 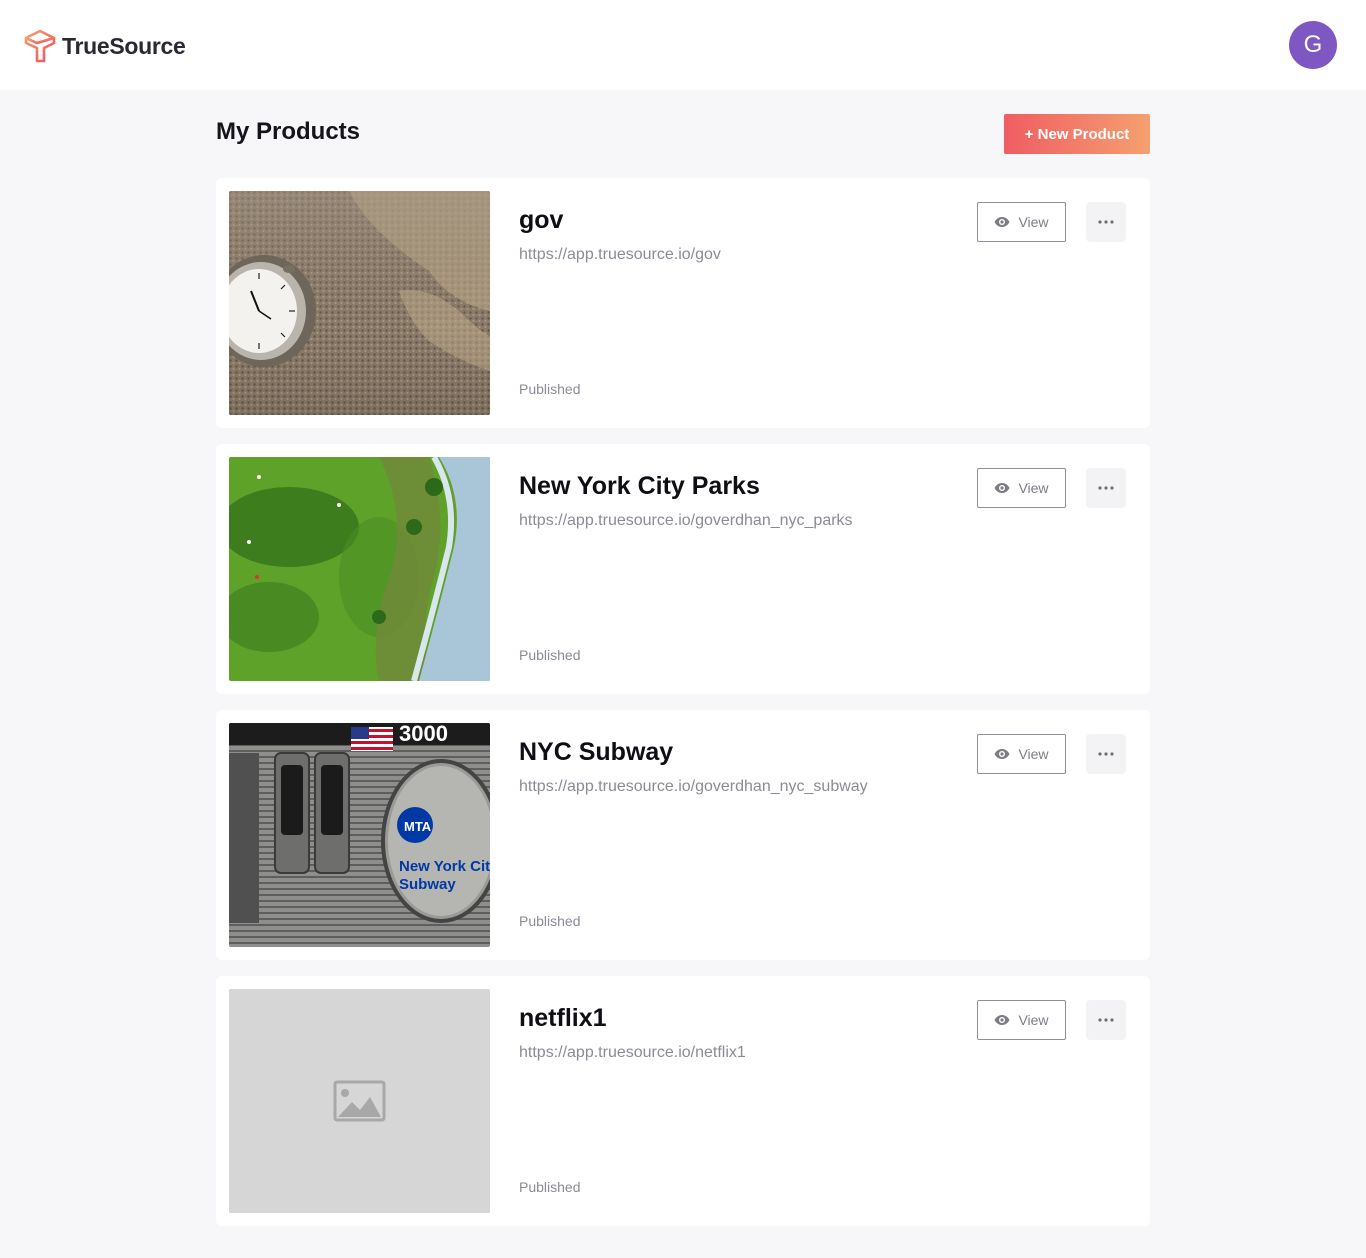 What do you see at coordinates (596, 752) in the screenshot?
I see `product-title: NYC Subway` at bounding box center [596, 752].